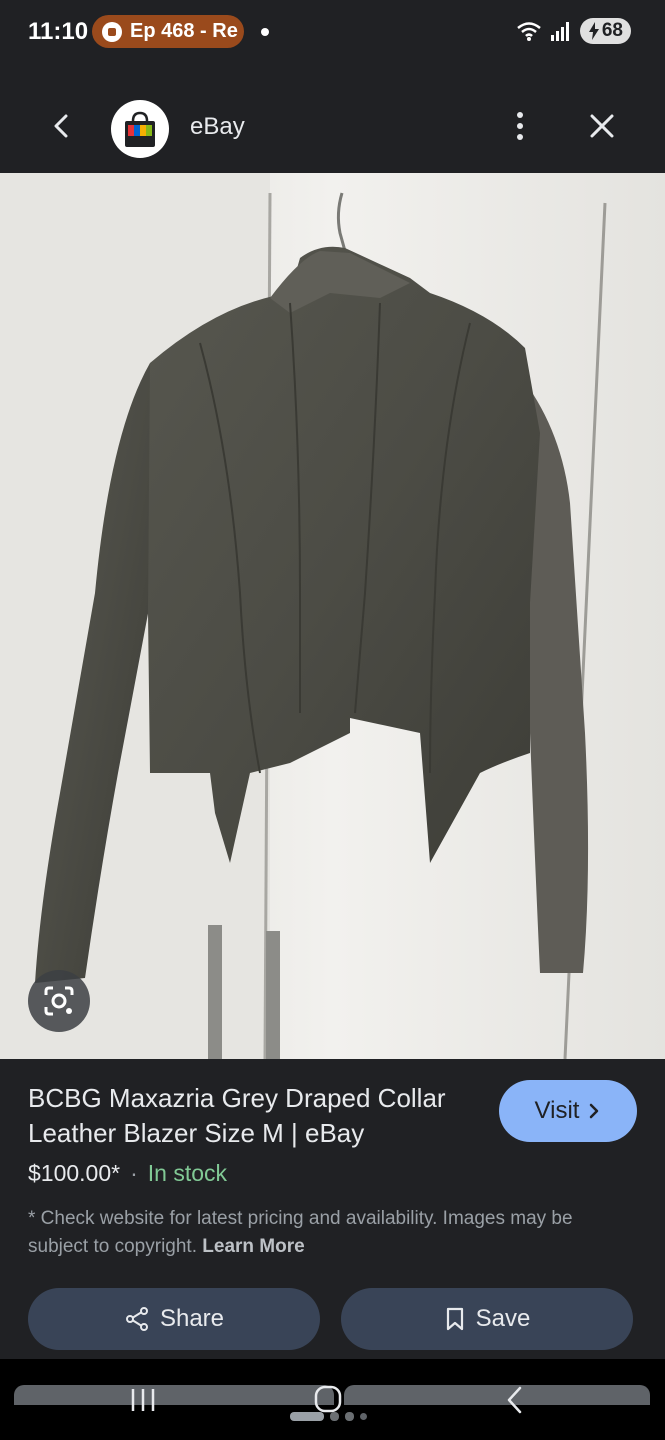 The height and width of the screenshot is (1440, 665). I want to click on media-notification-pill: Ep 468 - Re, so click(168, 31).